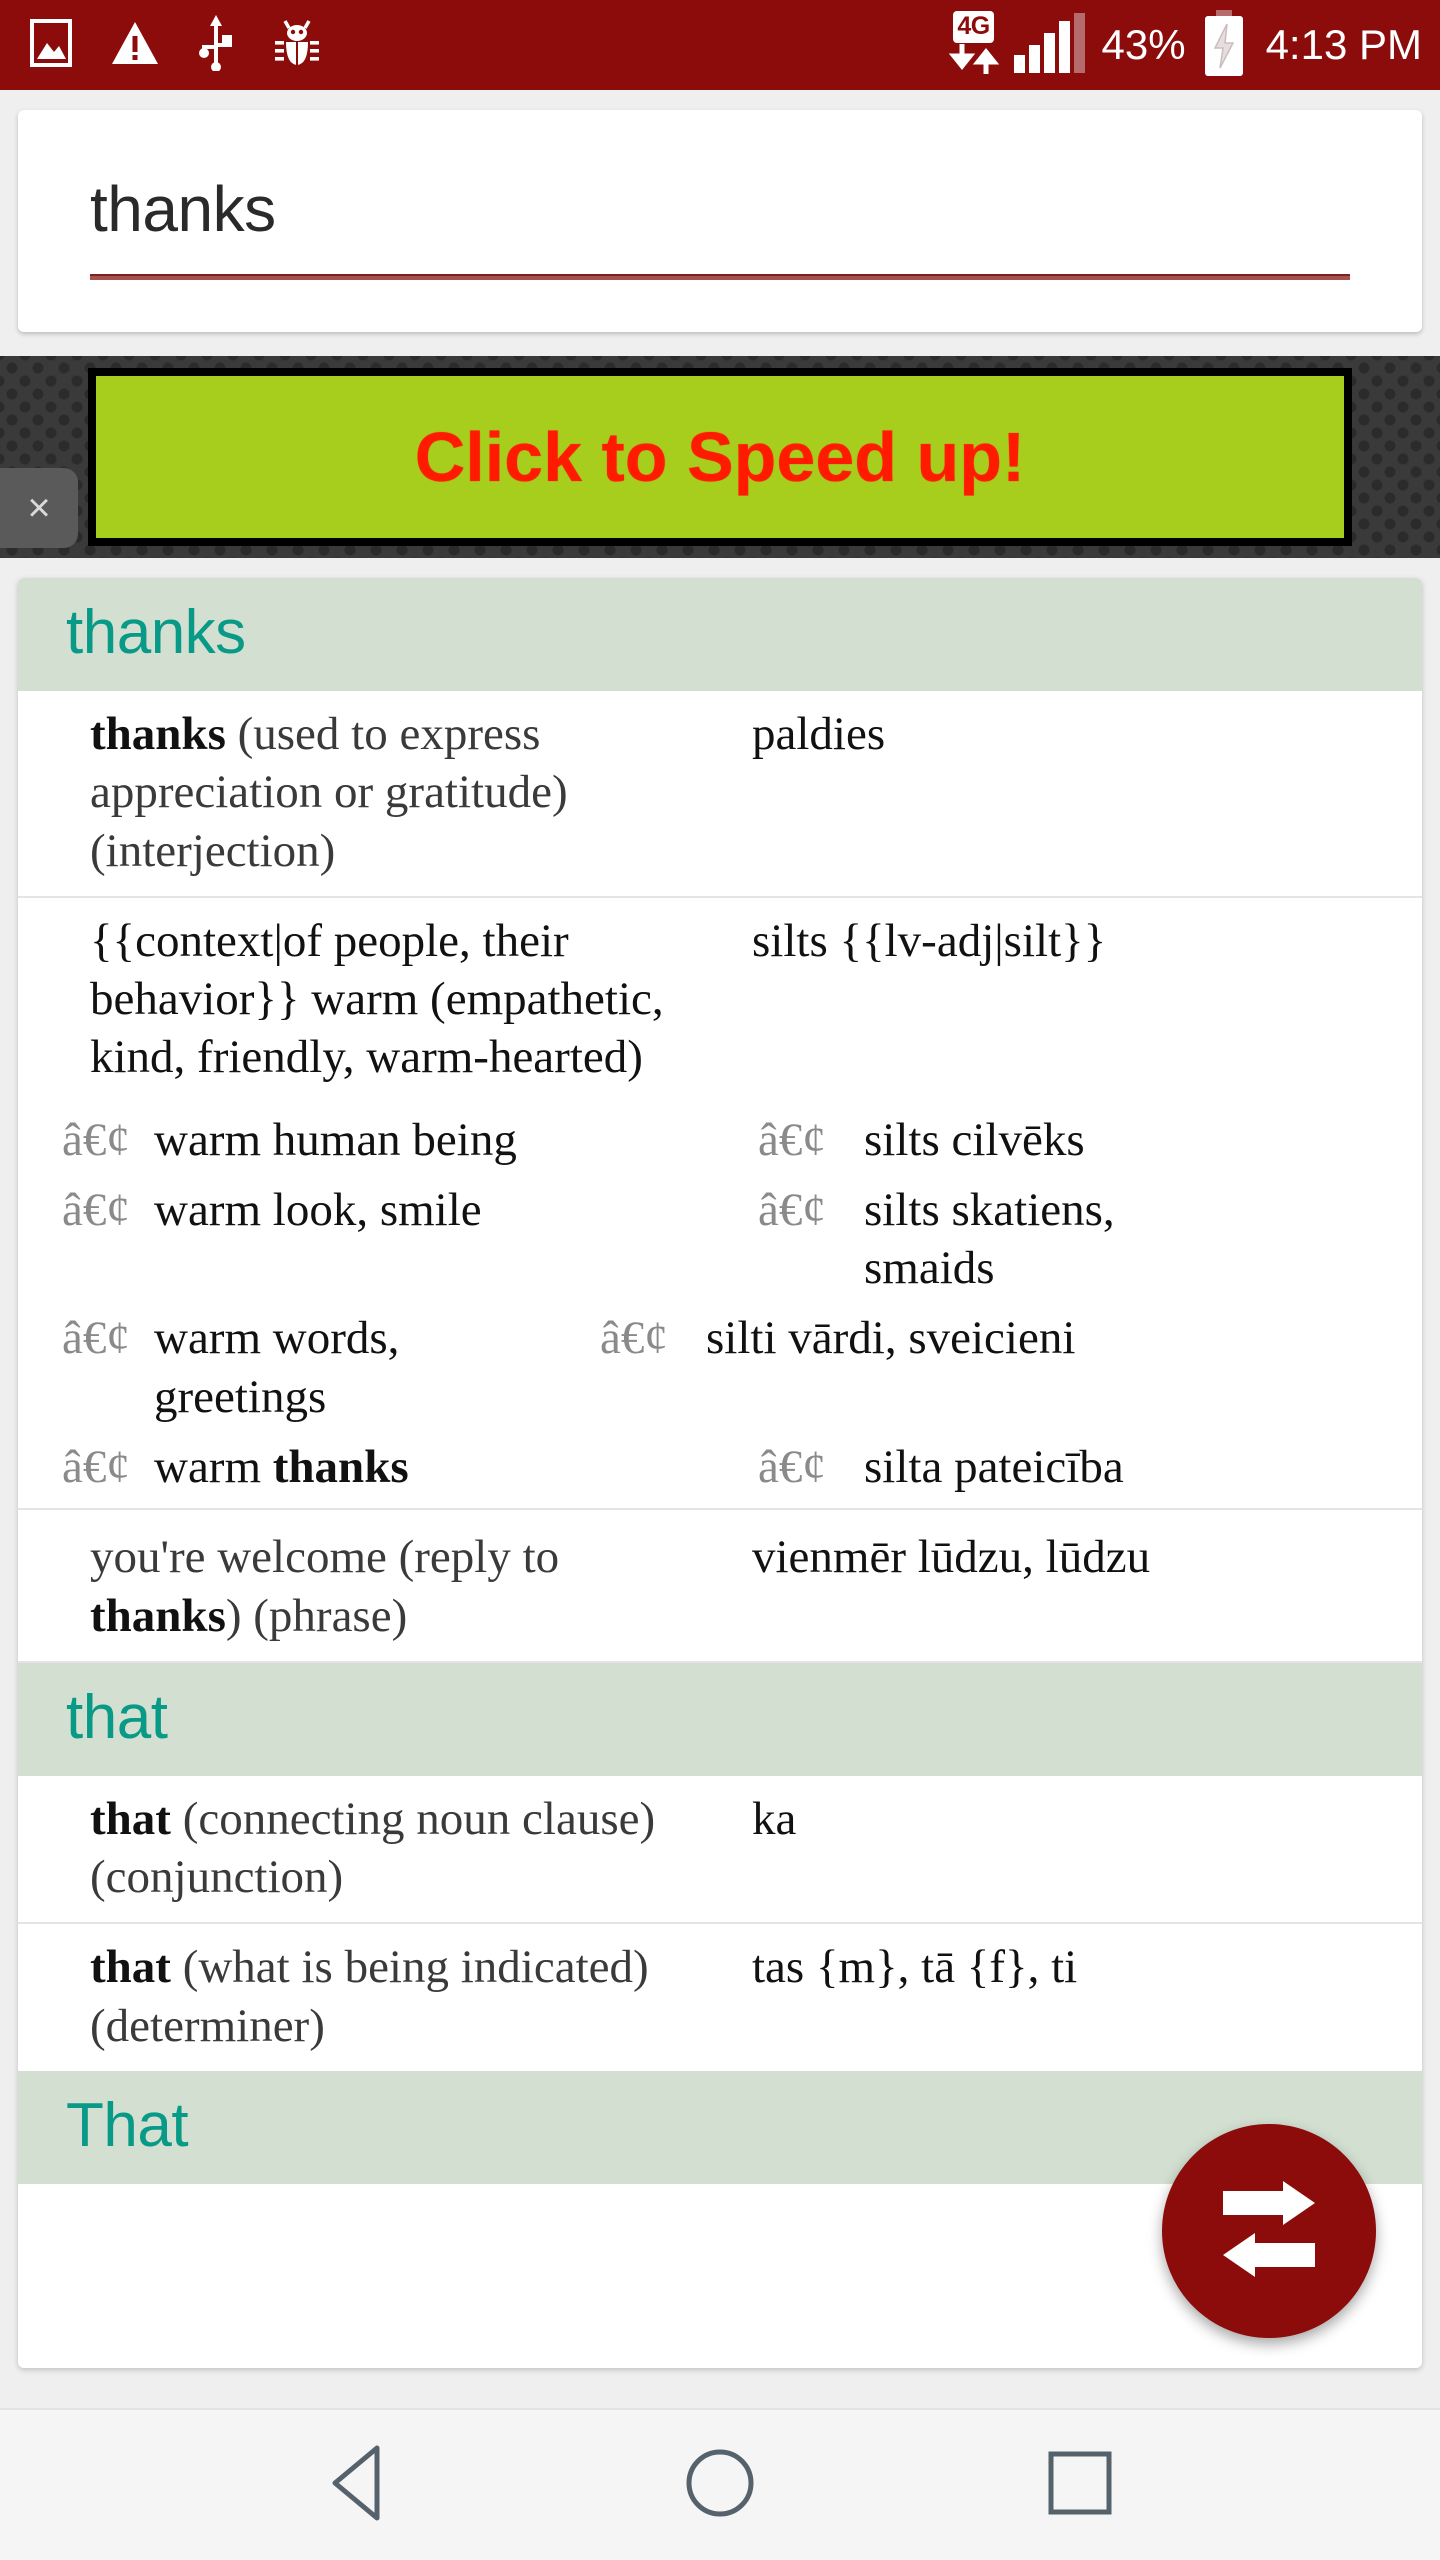 The width and height of the screenshot is (1440, 2560). What do you see at coordinates (720, 1509) in the screenshot?
I see `divider` at bounding box center [720, 1509].